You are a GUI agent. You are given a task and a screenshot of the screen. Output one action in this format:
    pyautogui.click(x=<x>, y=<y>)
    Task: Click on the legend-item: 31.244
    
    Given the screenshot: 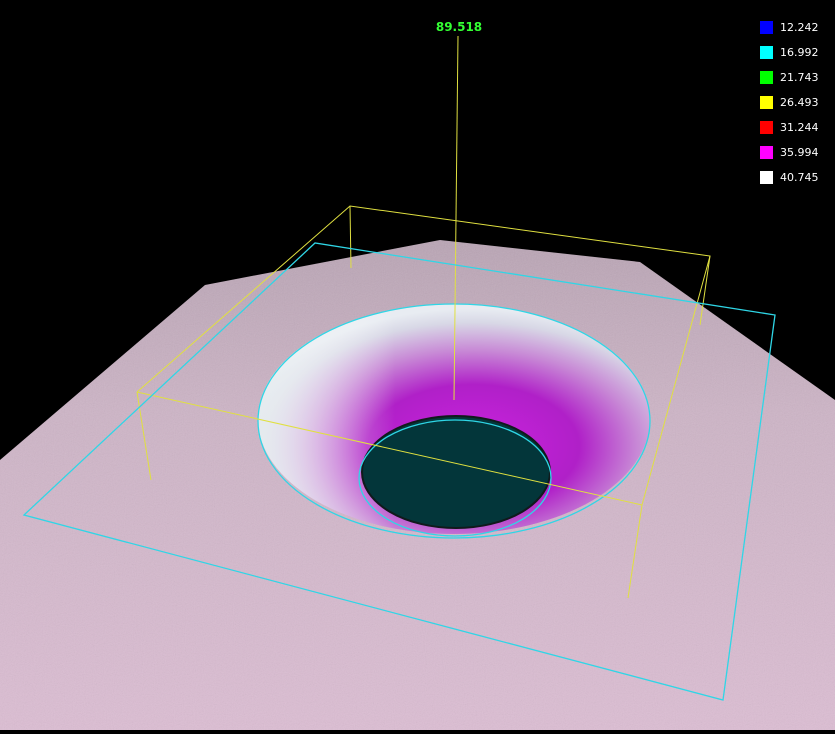 What is the action you would take?
    pyautogui.click(x=795, y=132)
    